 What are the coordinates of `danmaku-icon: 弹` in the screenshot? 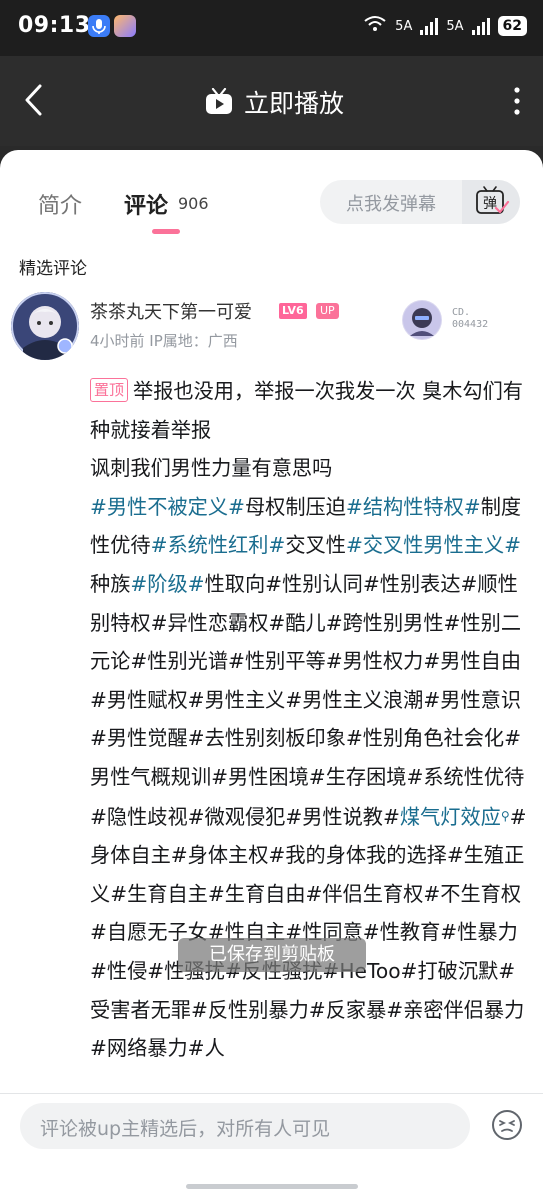 It's located at (491, 202).